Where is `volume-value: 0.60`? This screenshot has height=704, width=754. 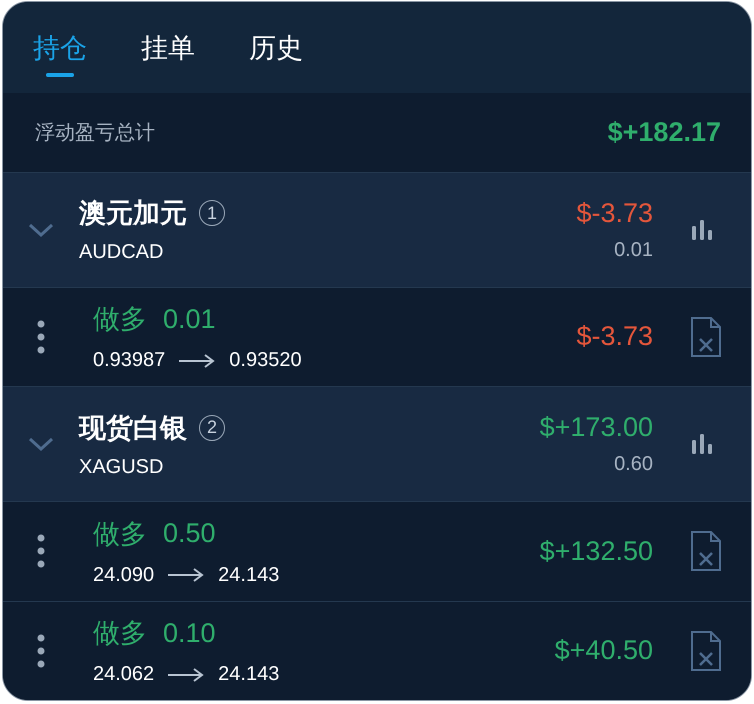
volume-value: 0.60 is located at coordinates (633, 464).